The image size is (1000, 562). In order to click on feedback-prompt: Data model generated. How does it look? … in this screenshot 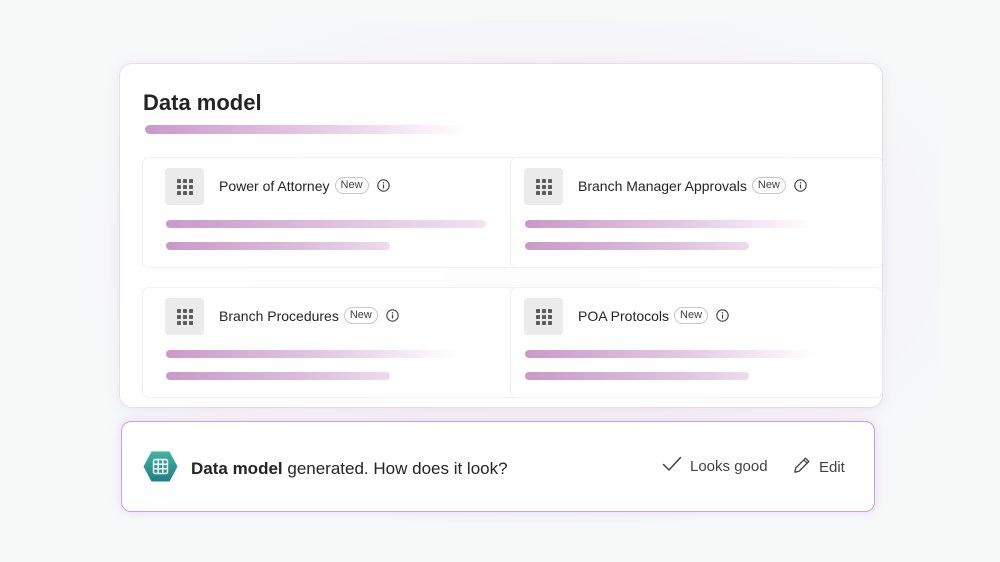, I will do `click(498, 466)`.